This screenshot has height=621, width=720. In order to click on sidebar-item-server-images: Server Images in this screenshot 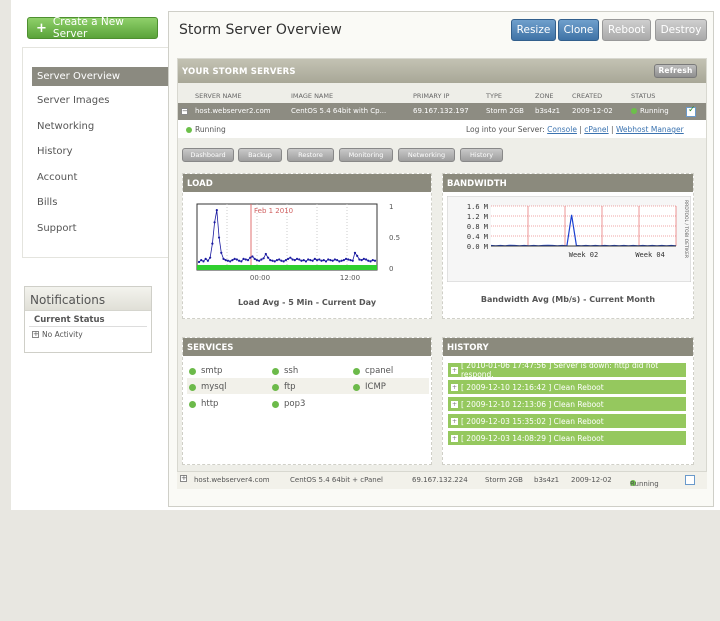, I will do `click(73, 100)`.